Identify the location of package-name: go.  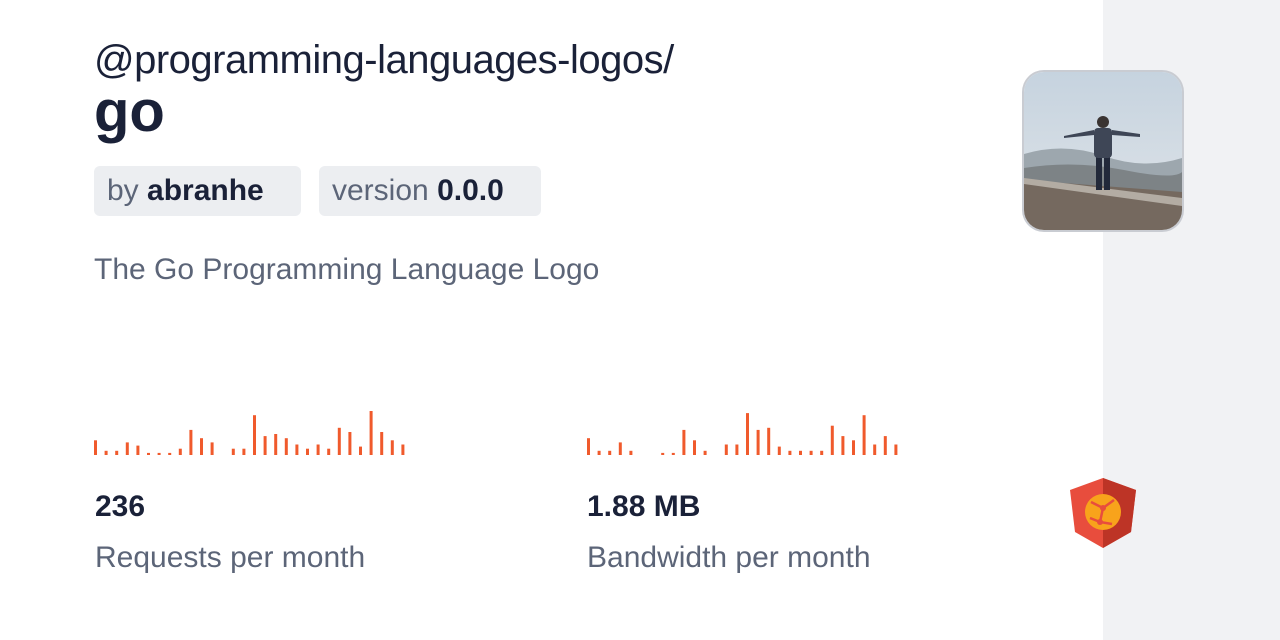
(129, 111).